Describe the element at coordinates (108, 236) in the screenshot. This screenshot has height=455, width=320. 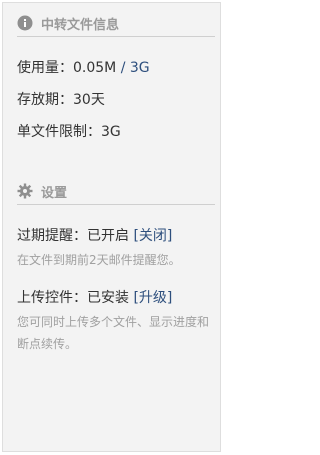
I see `expiry-status: 已开启` at that location.